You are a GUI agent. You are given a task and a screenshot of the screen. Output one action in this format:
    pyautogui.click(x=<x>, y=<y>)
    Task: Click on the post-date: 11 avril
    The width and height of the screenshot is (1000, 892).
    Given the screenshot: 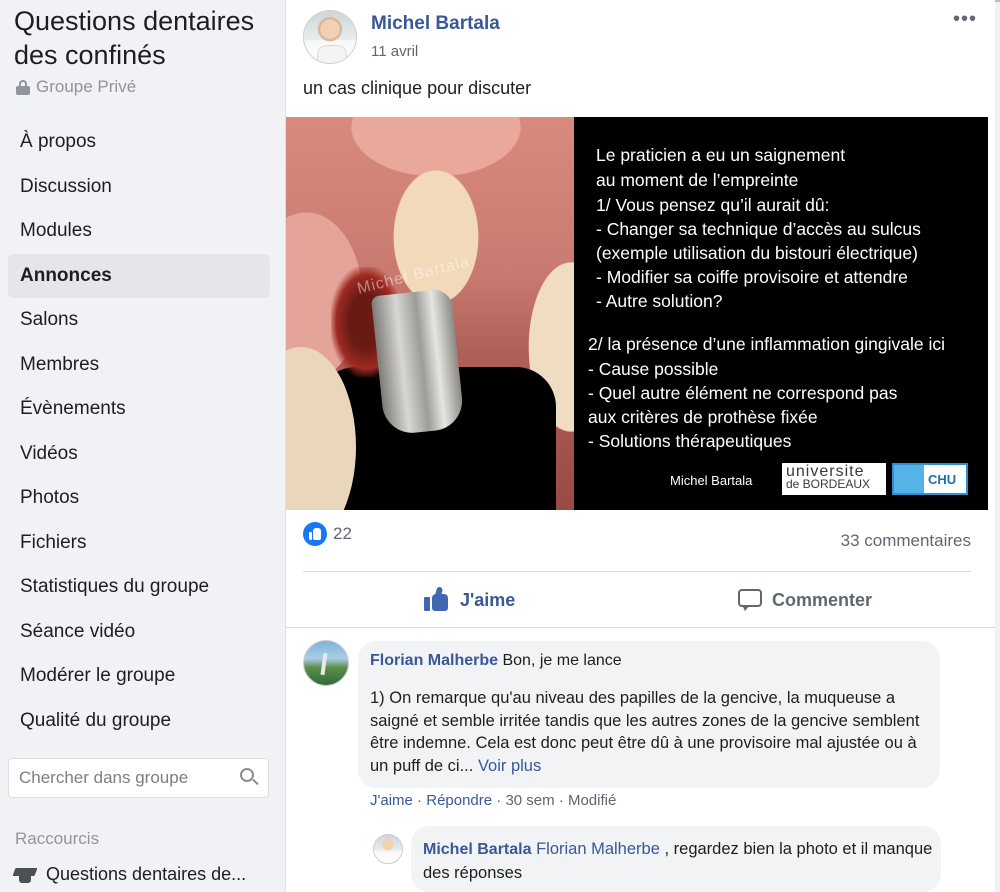 What is the action you would take?
    pyautogui.click(x=394, y=51)
    